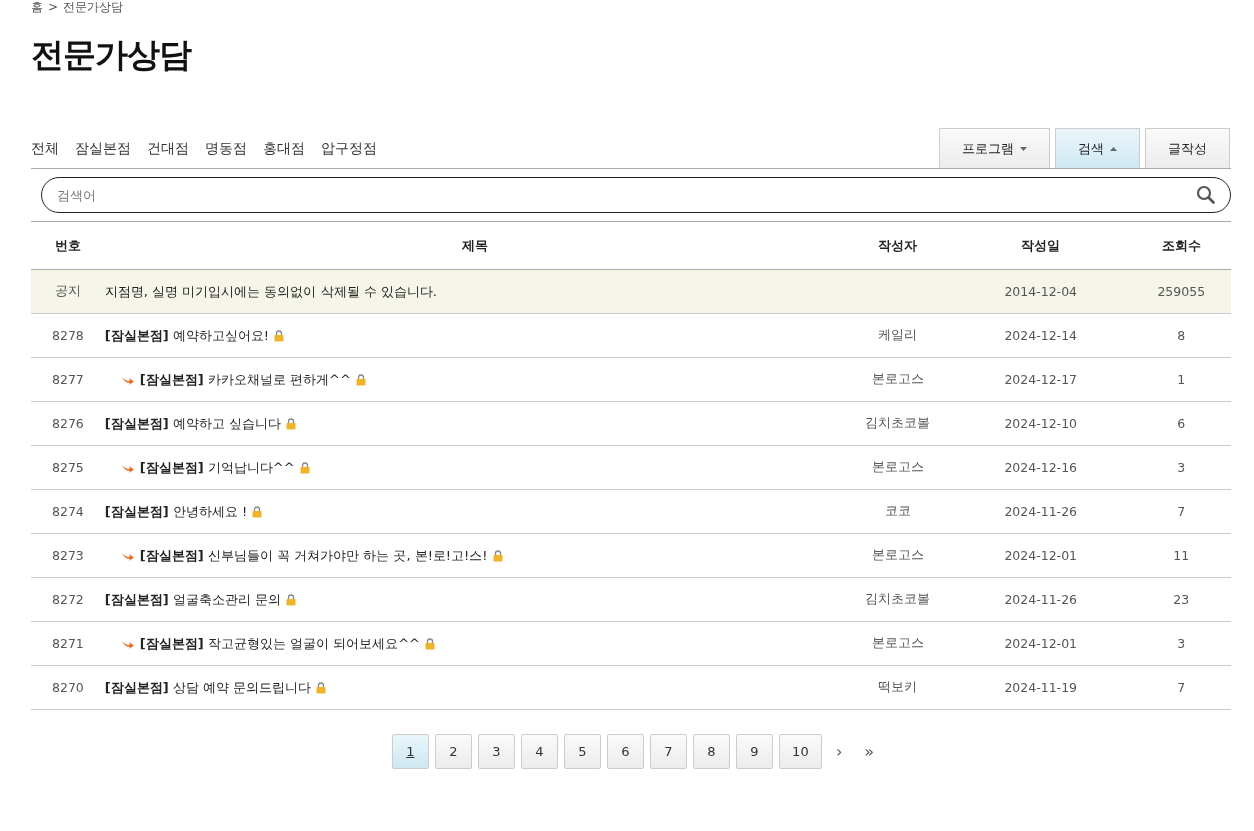  Describe the element at coordinates (410, 751) in the screenshot. I see `page-button: 1` at that location.